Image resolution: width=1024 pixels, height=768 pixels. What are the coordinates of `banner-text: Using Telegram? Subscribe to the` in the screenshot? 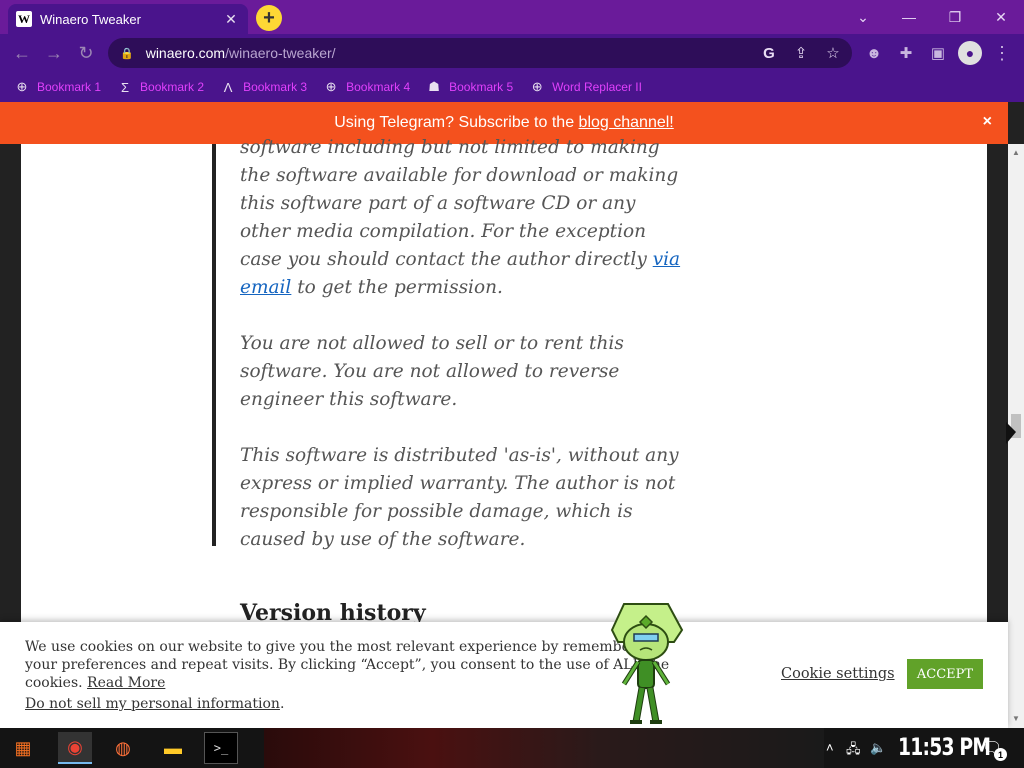 It's located at (454, 122).